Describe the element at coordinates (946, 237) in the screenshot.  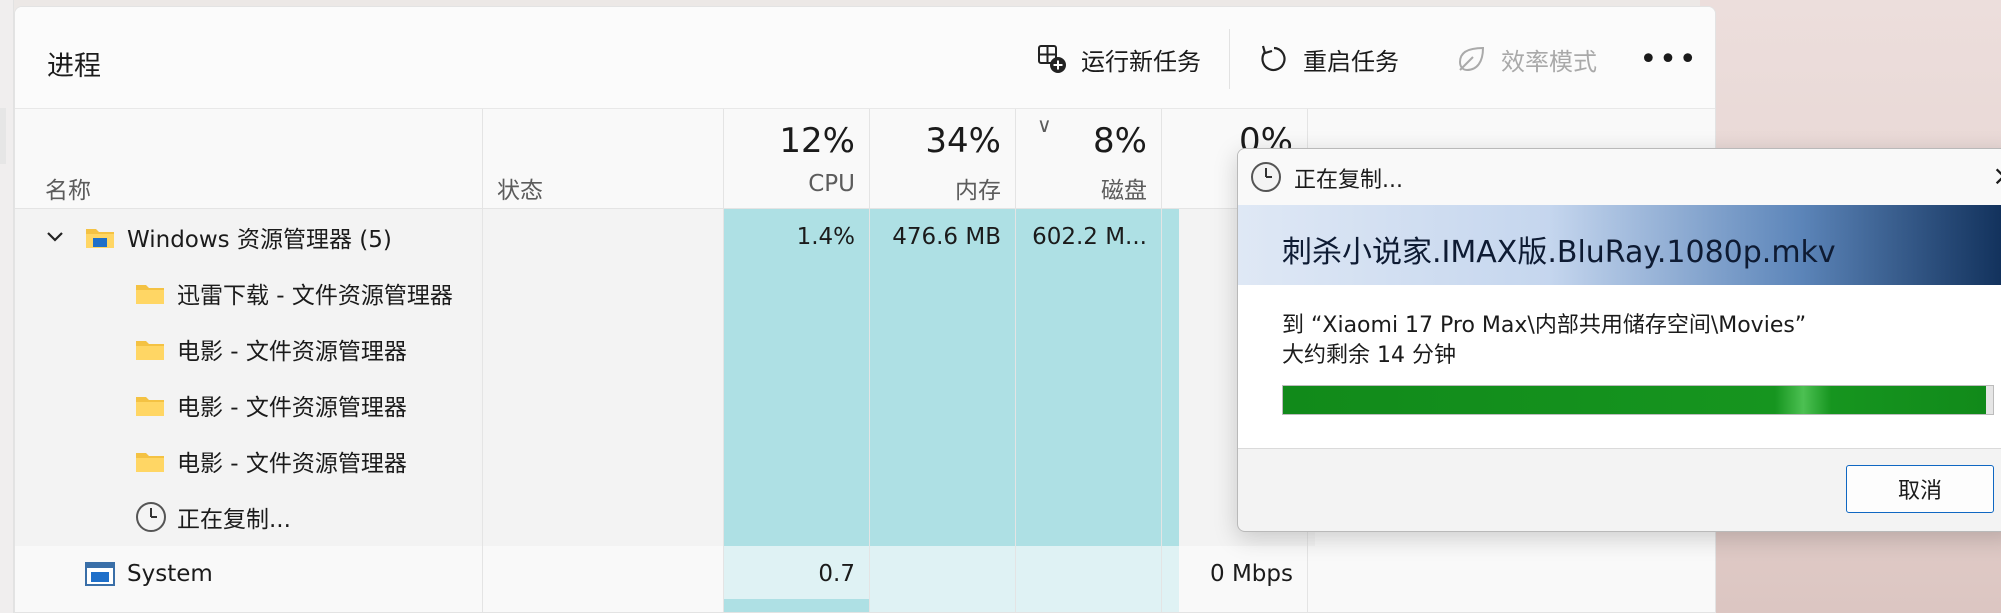
I see `memory-value: 476.6 MB` at that location.